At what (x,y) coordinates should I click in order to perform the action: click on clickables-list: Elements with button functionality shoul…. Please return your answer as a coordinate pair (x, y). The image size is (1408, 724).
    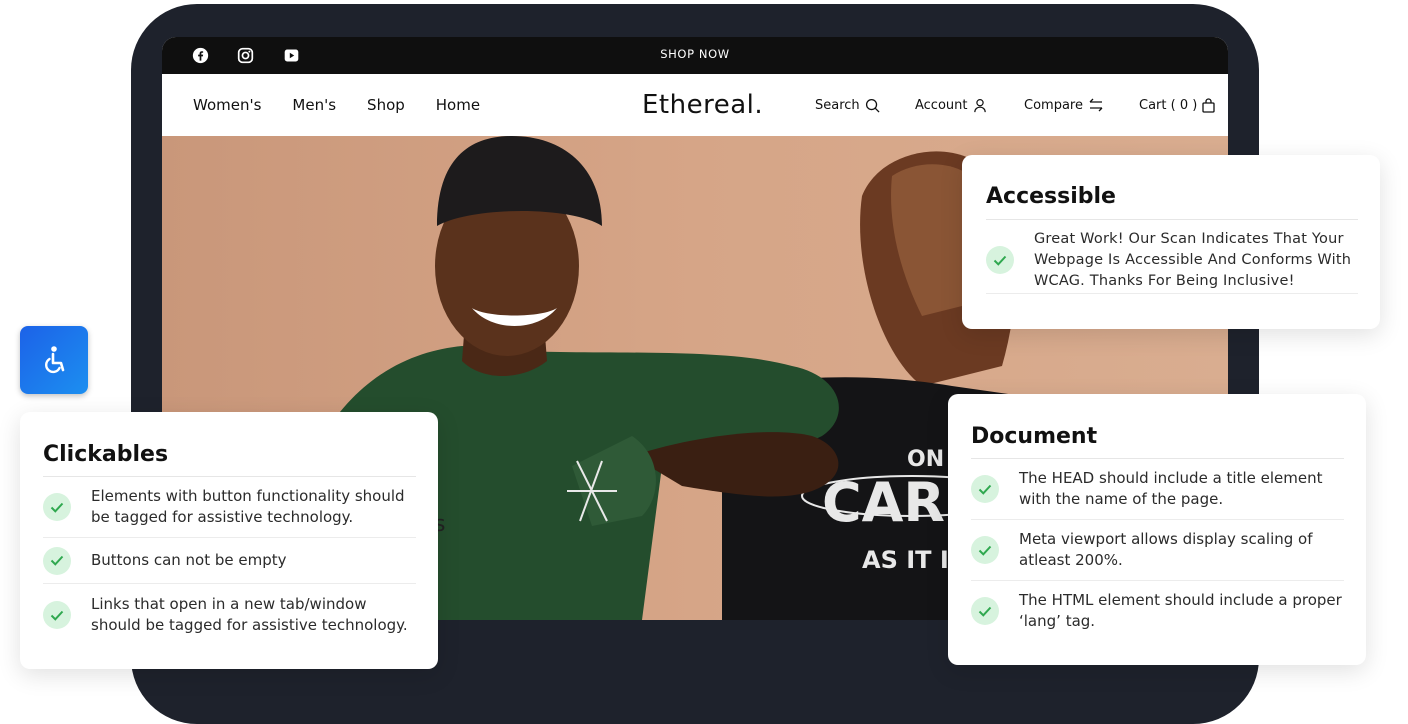
    Looking at the image, I should click on (229, 561).